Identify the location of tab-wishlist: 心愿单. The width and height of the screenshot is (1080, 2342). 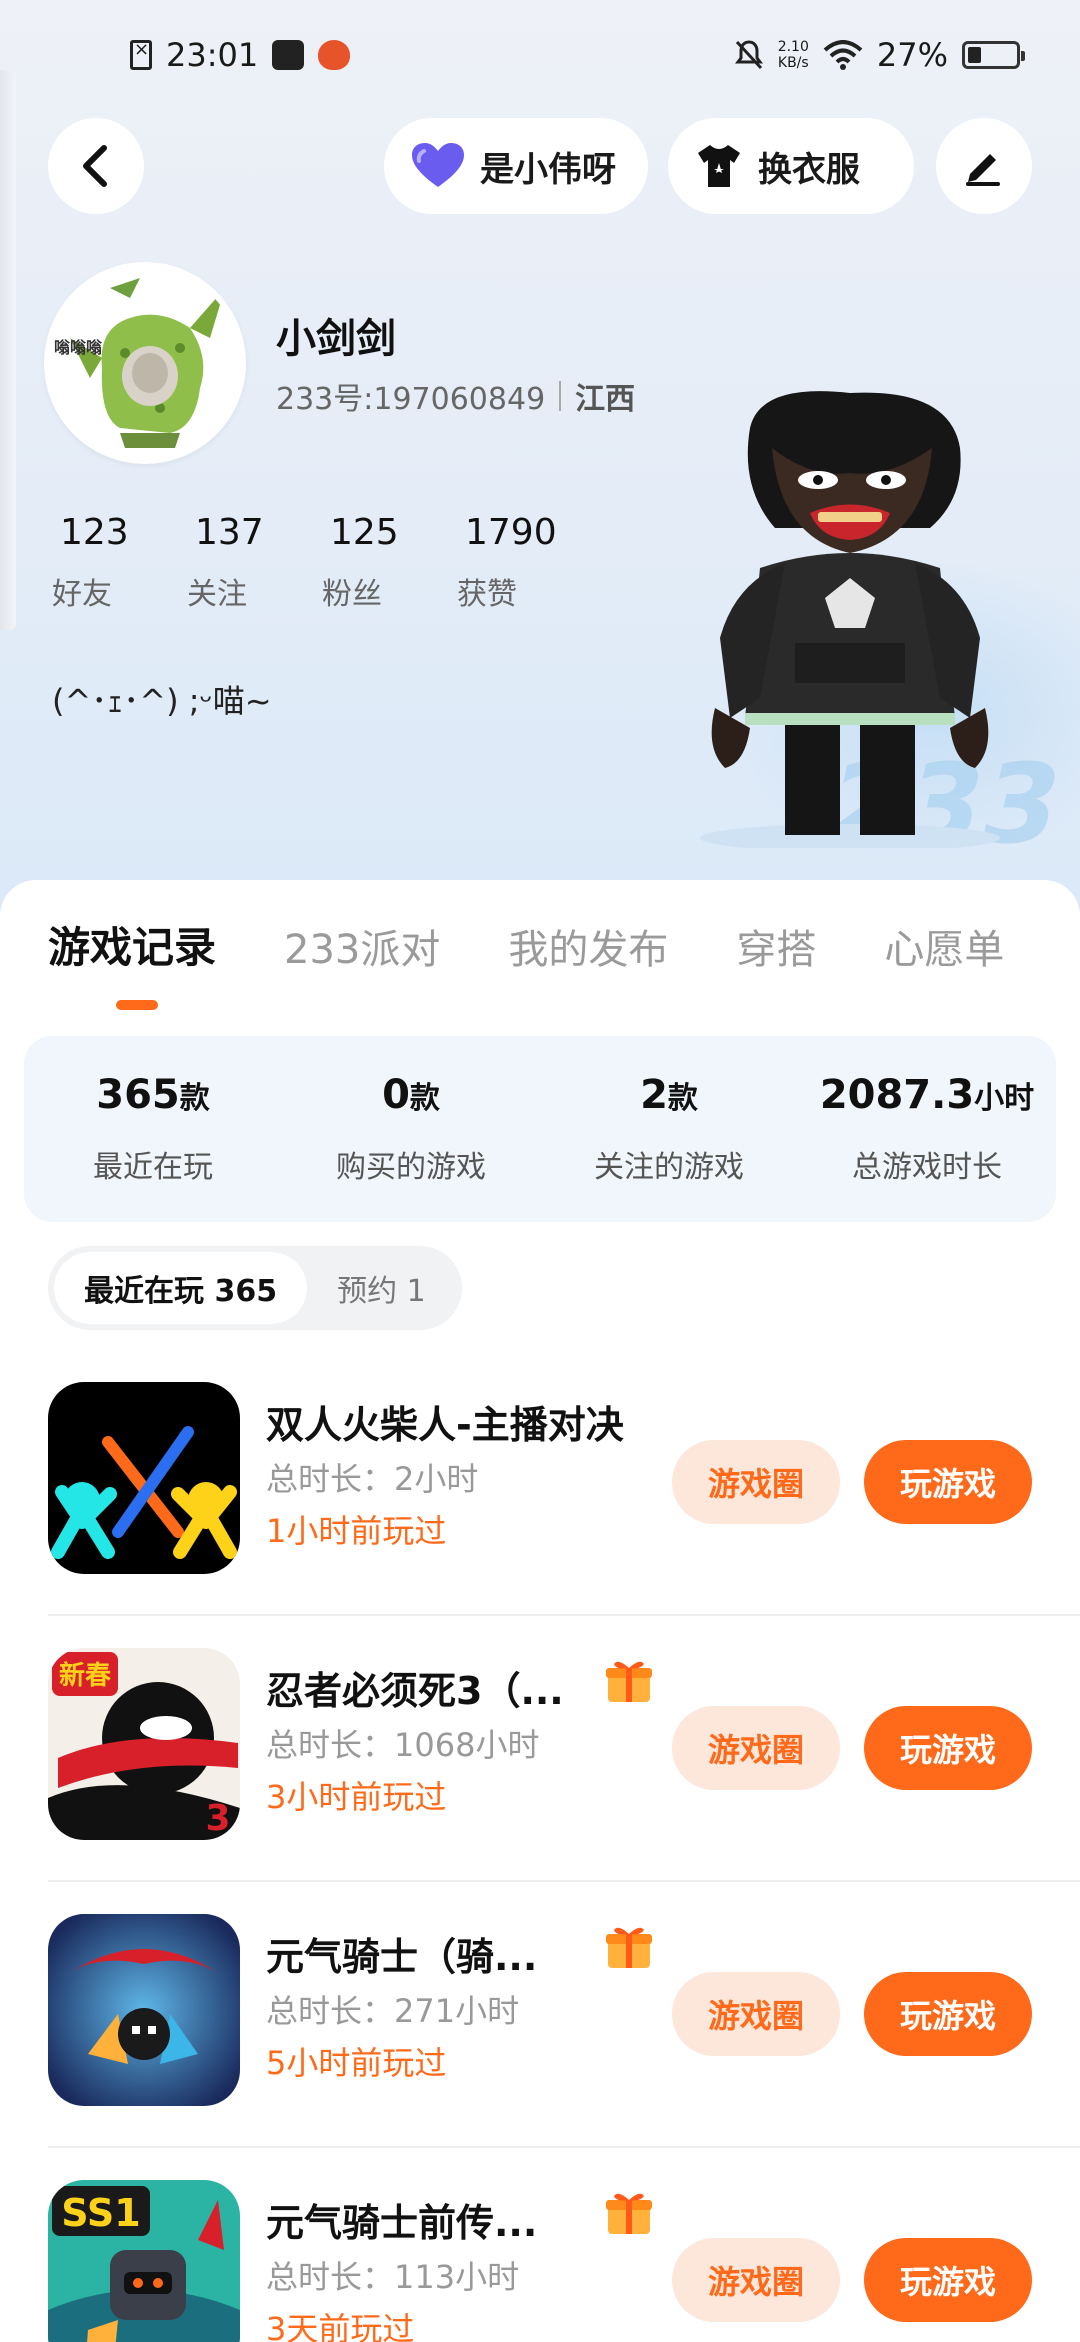
(944, 946).